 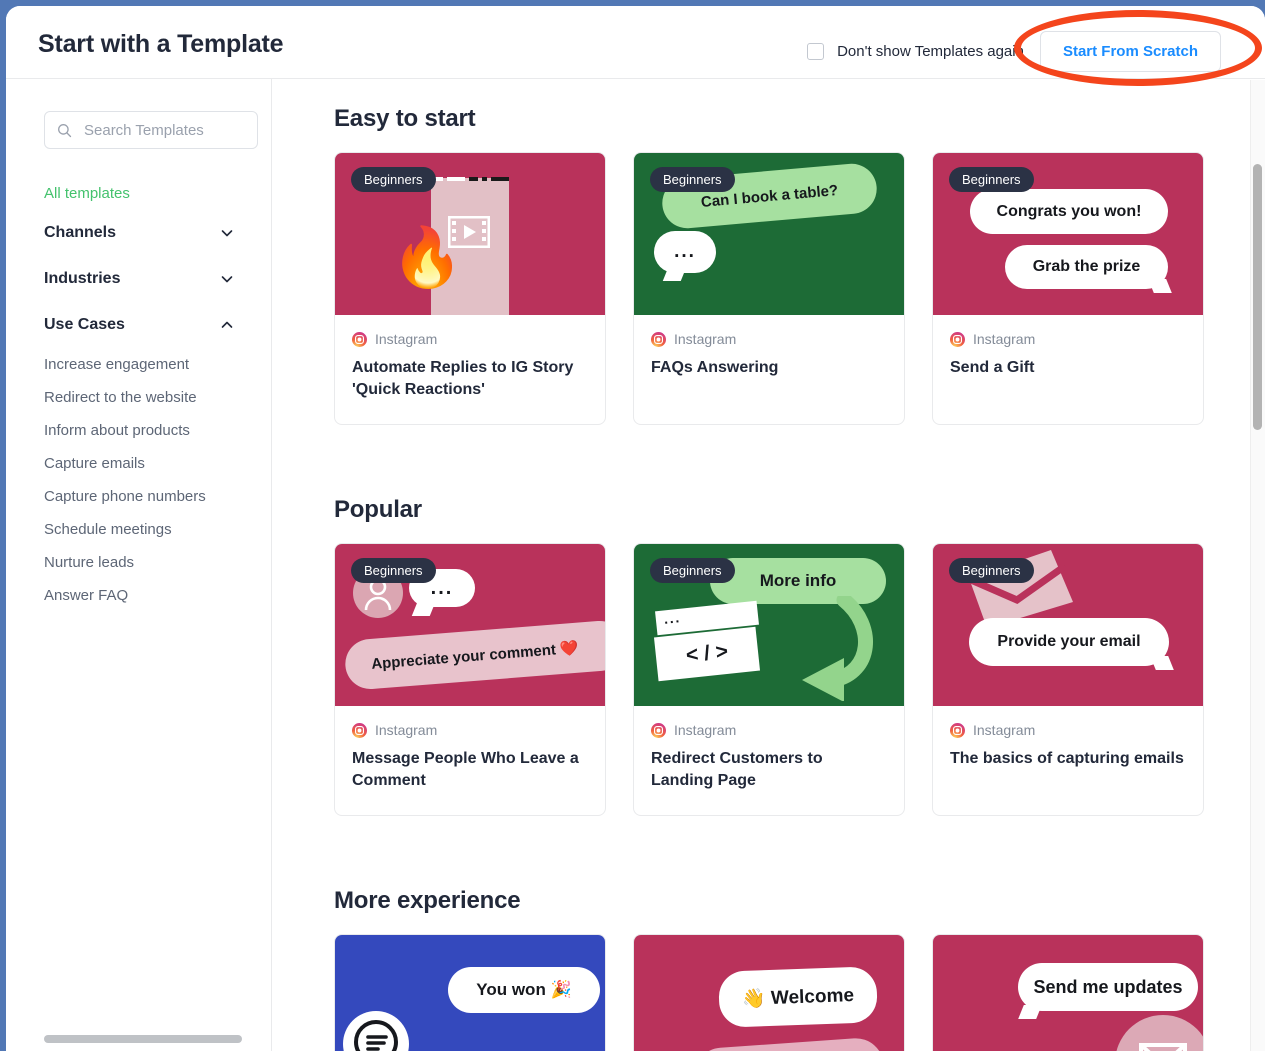 I want to click on template-card-body: Instagram Send a Gift, so click(x=1068, y=358).